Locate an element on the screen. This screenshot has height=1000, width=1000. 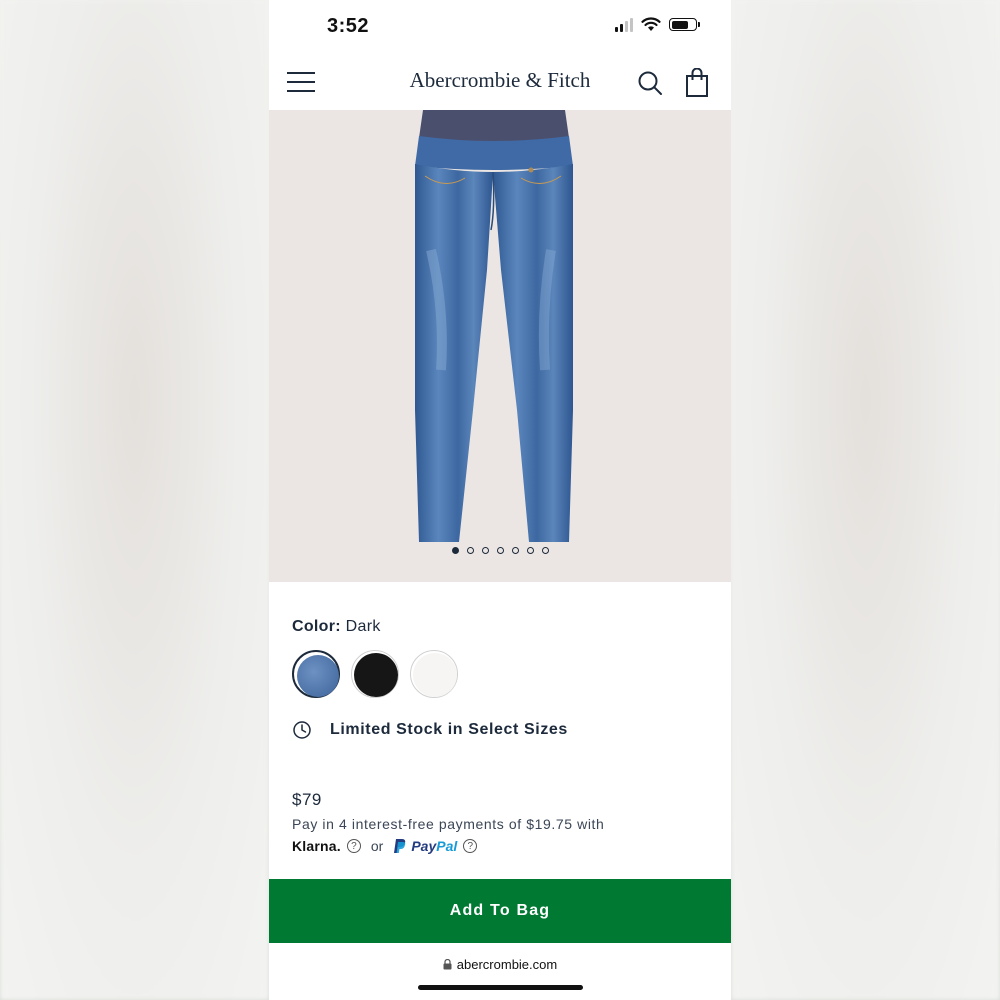
carousel-dots is located at coordinates (500, 550).